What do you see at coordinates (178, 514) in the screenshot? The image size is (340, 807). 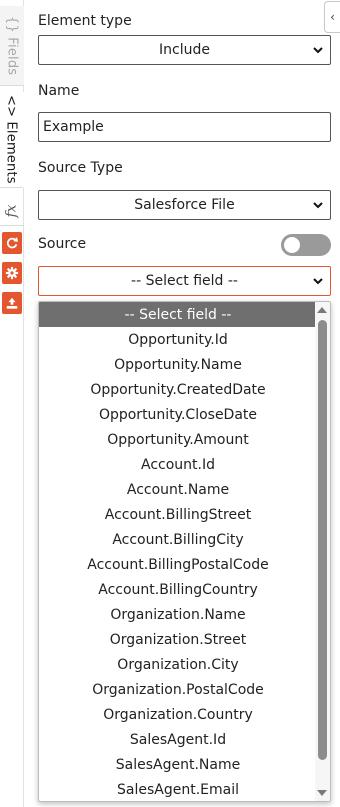 I see `dropdown-option: Account.BillingStreet` at bounding box center [178, 514].